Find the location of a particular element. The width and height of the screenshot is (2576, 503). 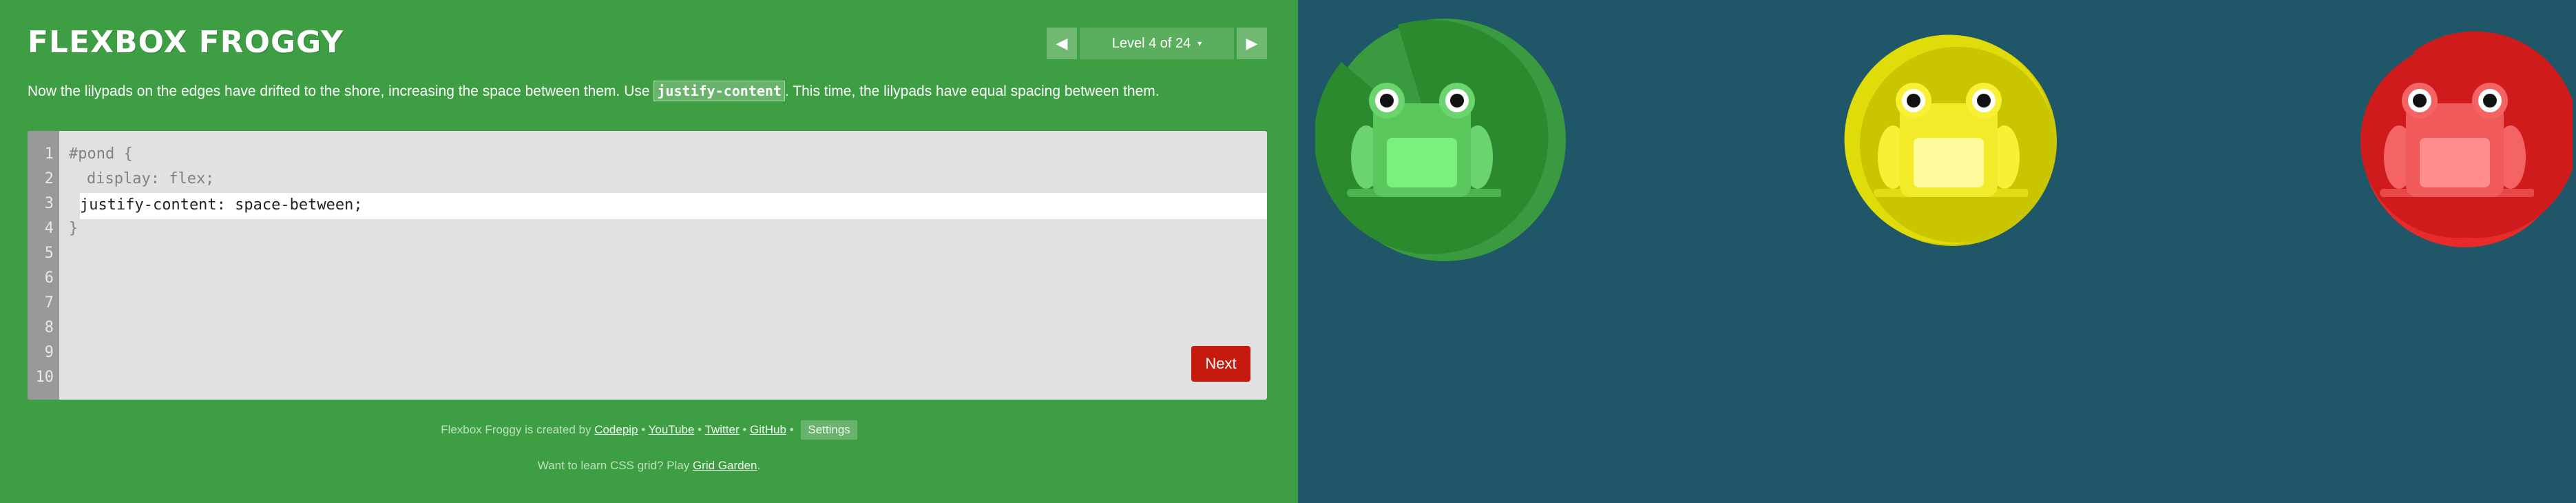

chevron-down-icon: ▾ is located at coordinates (1199, 44).